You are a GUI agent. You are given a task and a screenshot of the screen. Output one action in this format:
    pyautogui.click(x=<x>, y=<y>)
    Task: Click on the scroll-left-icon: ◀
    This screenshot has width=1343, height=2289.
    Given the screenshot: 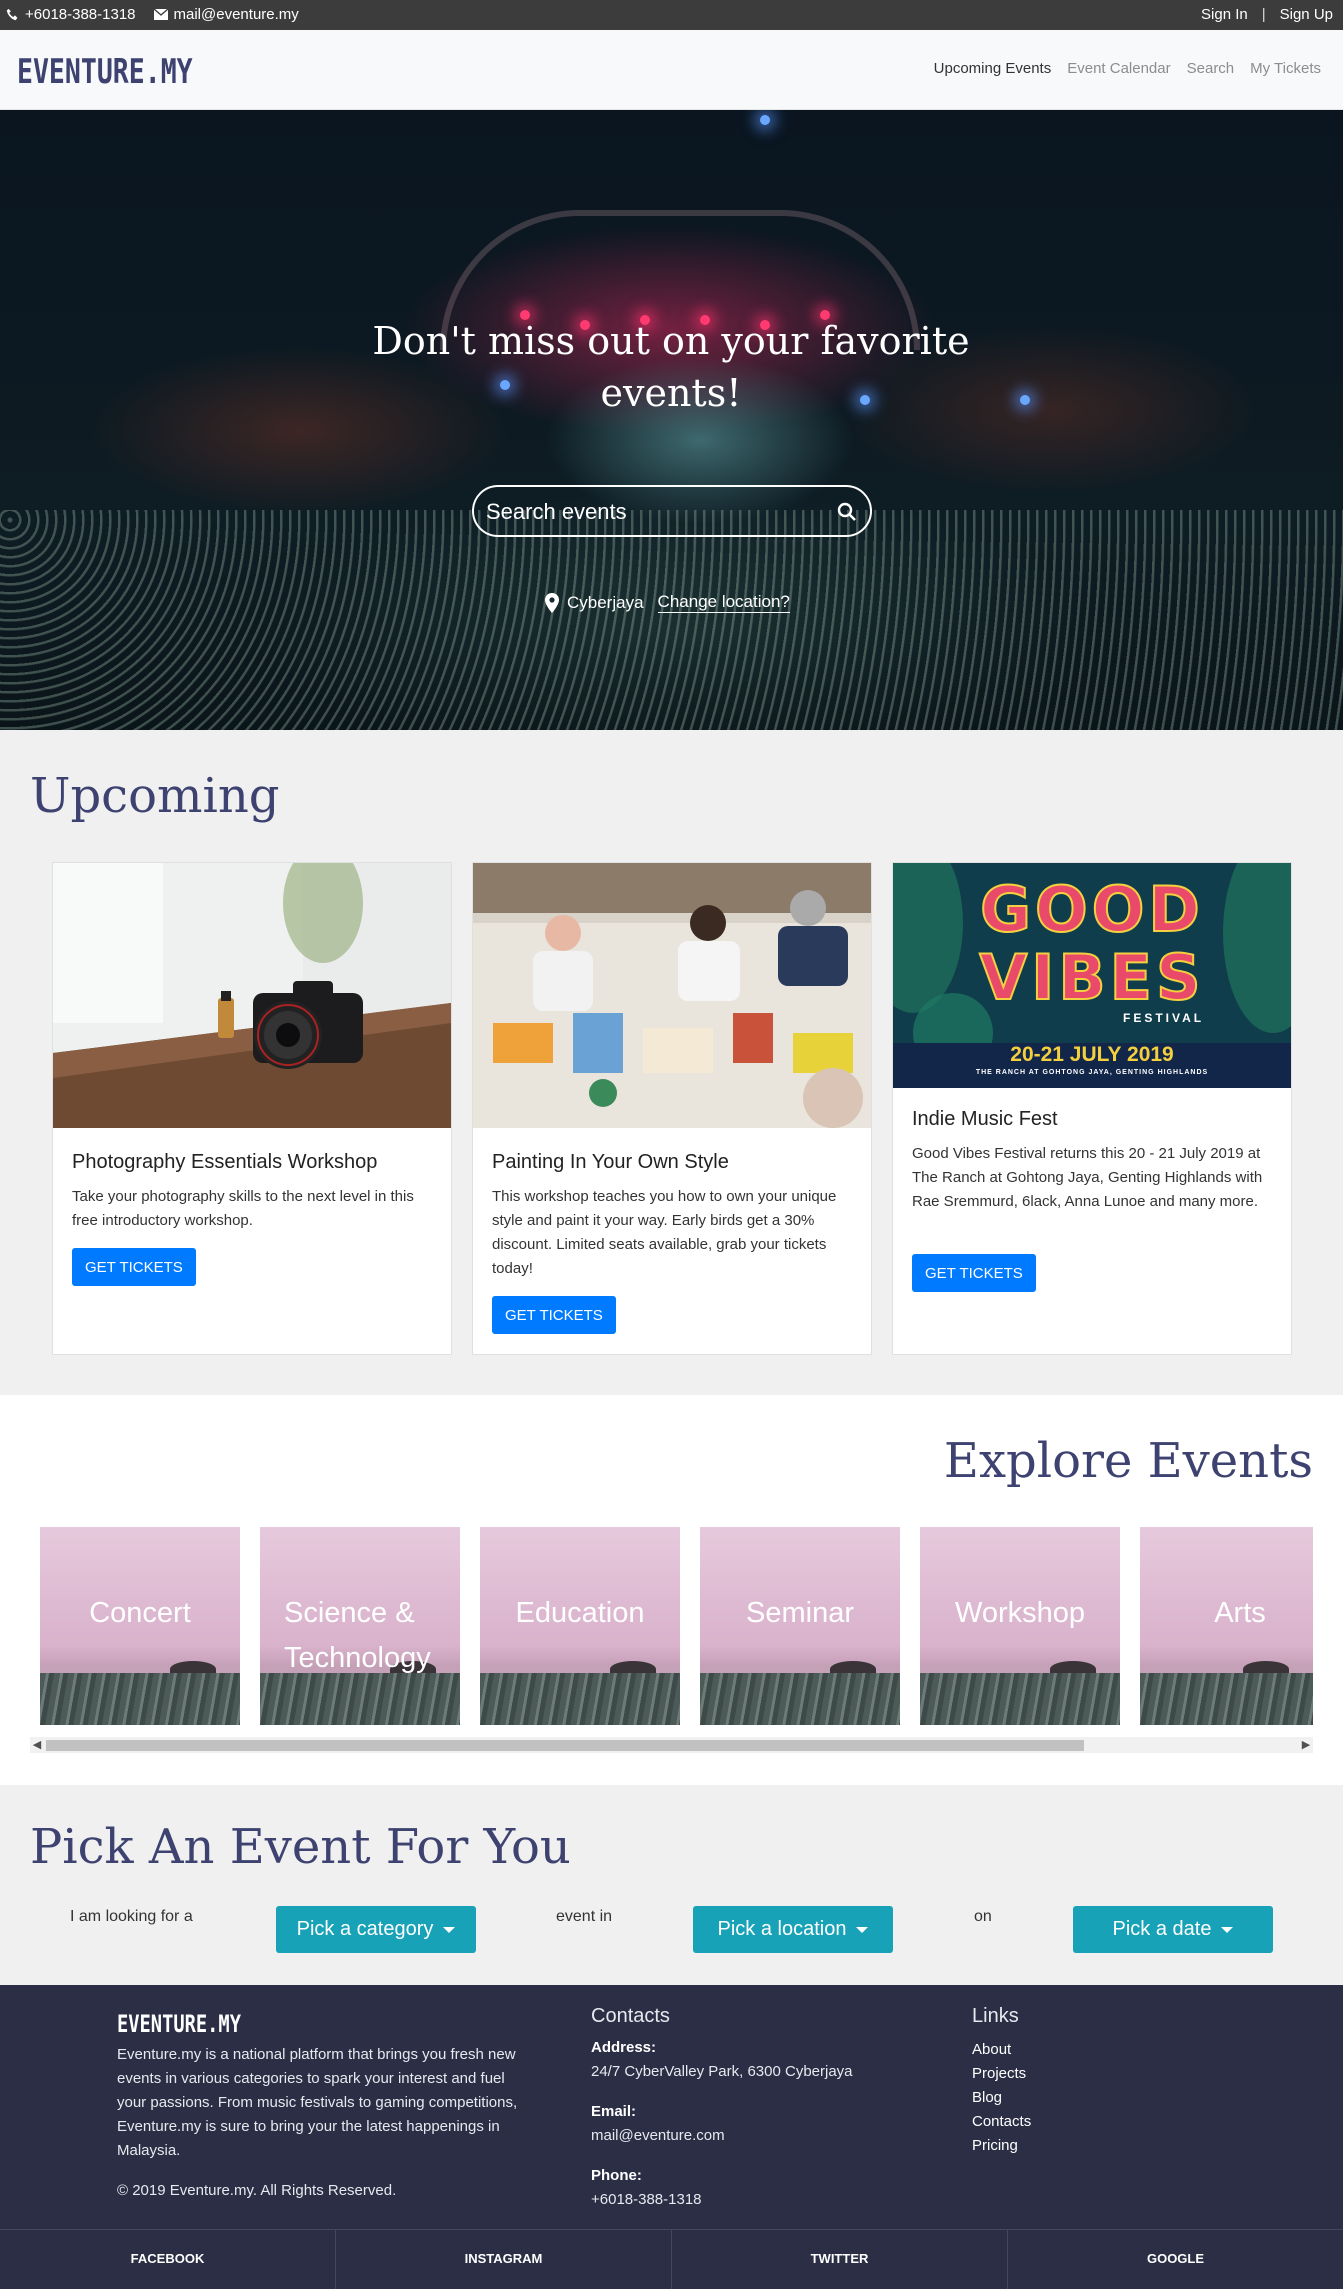 What is the action you would take?
    pyautogui.click(x=37, y=1745)
    